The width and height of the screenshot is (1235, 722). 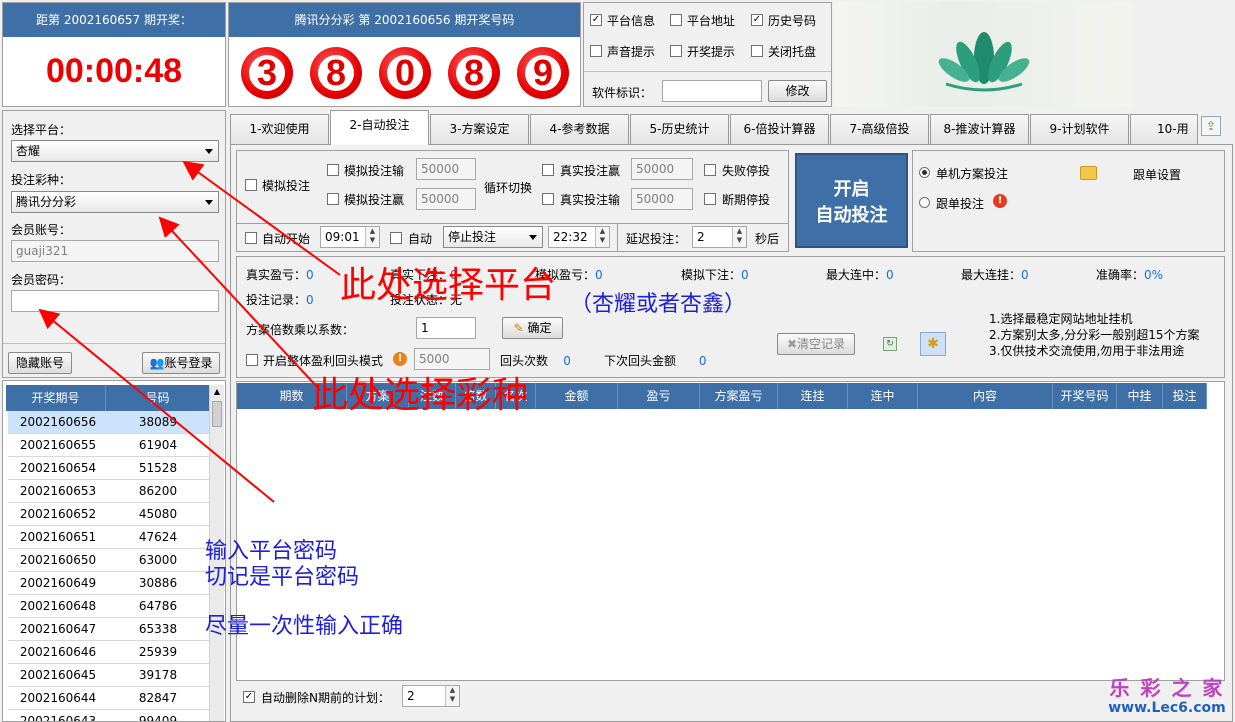 What do you see at coordinates (792, 344) in the screenshot?
I see `clear-icon: ✖` at bounding box center [792, 344].